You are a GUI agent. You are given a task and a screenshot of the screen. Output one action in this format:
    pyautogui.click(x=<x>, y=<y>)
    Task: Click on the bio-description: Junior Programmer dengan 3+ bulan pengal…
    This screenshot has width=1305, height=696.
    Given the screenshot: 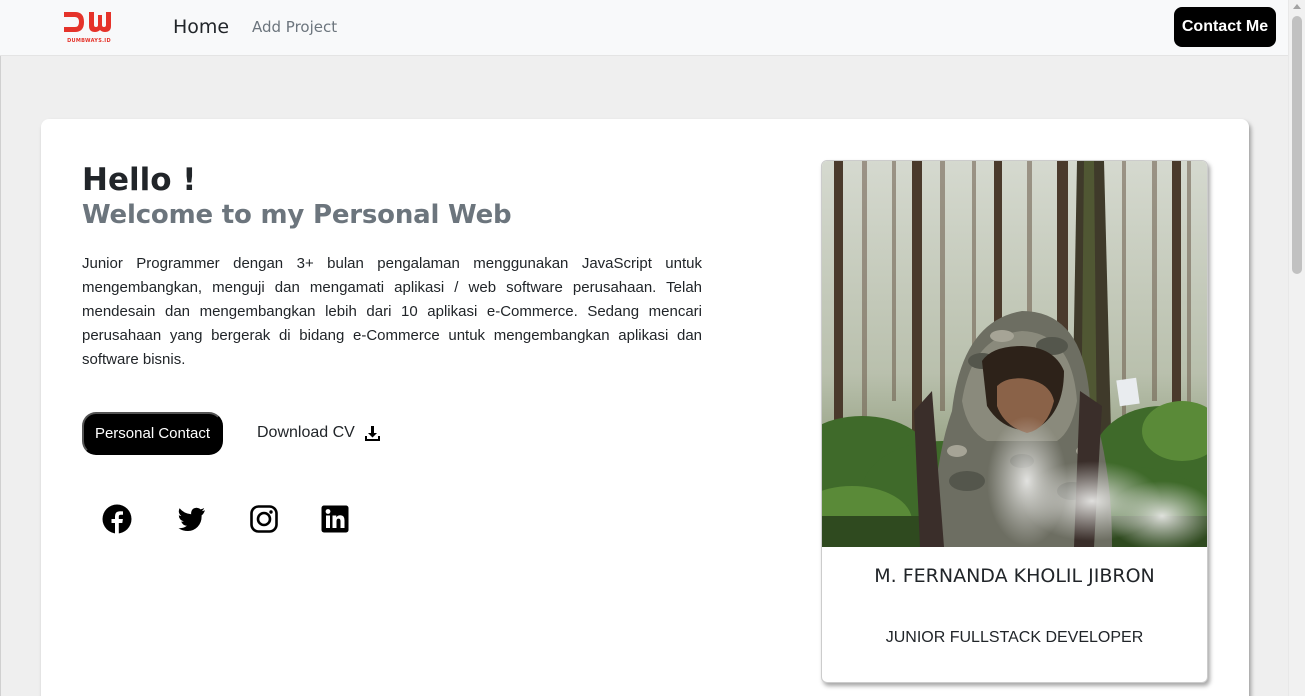 What is the action you would take?
    pyautogui.click(x=392, y=311)
    